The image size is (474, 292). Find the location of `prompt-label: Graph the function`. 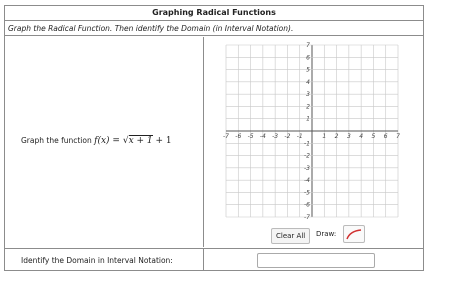

prompt-label: Graph the function is located at coordinates (56, 140).